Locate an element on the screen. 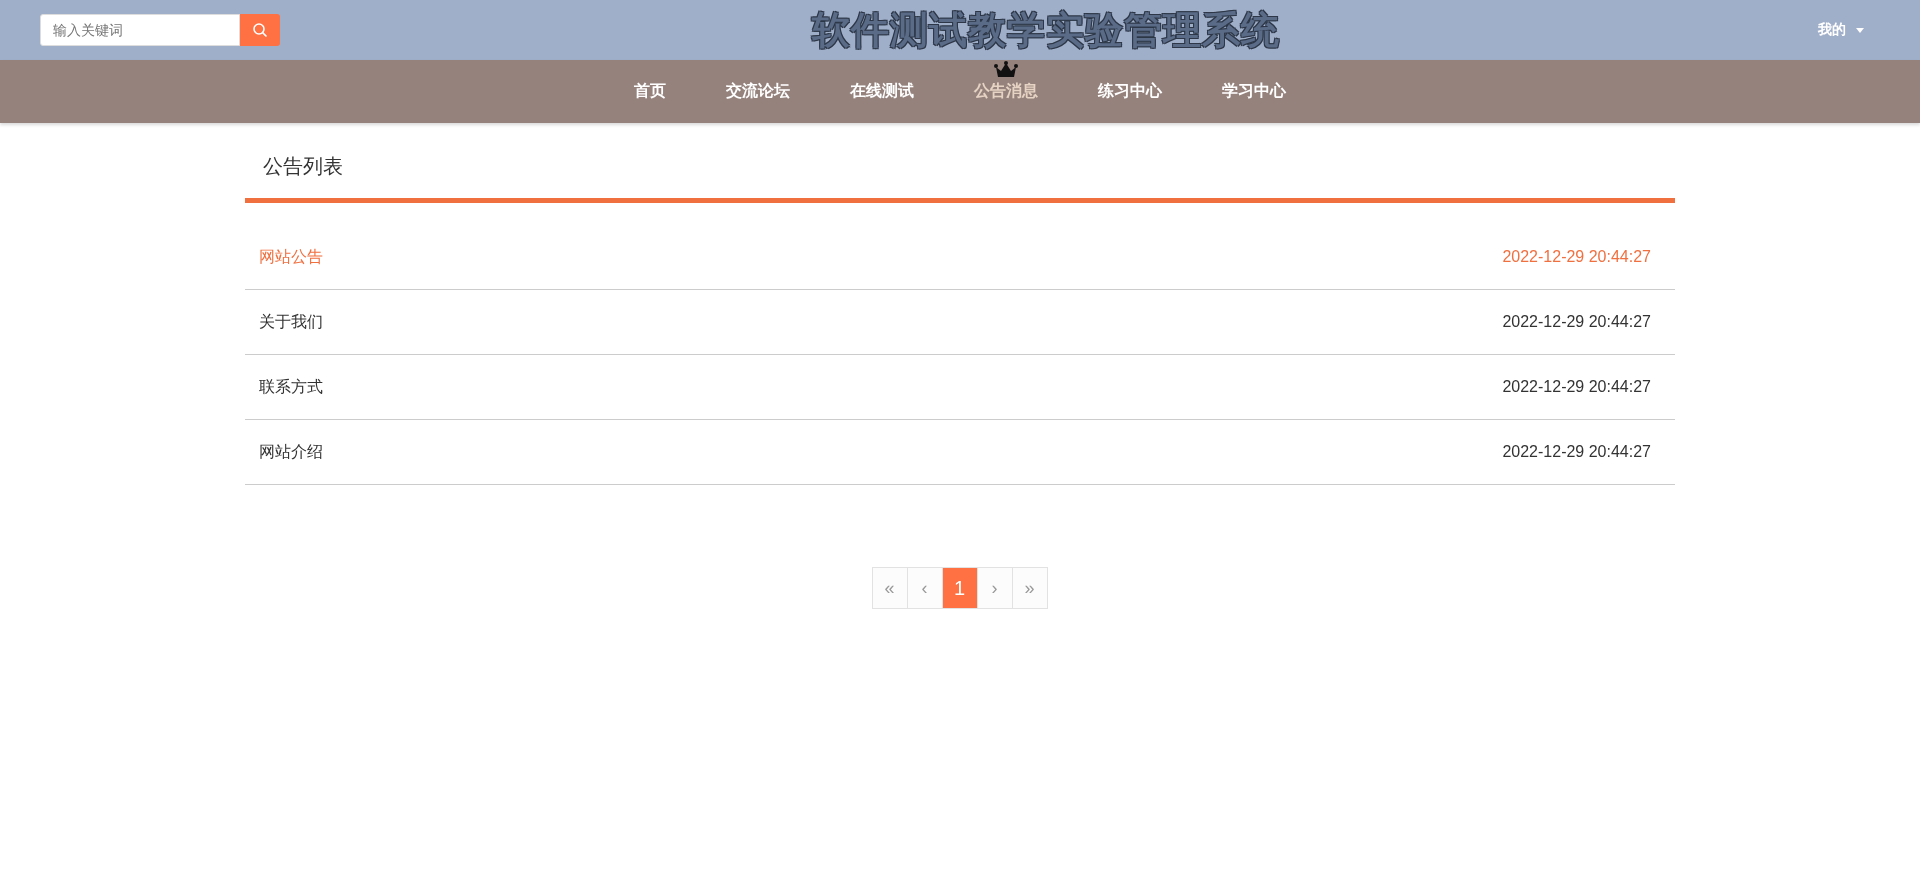 The height and width of the screenshot is (896, 1920). panel-title: 公告列表 is located at coordinates (303, 166).